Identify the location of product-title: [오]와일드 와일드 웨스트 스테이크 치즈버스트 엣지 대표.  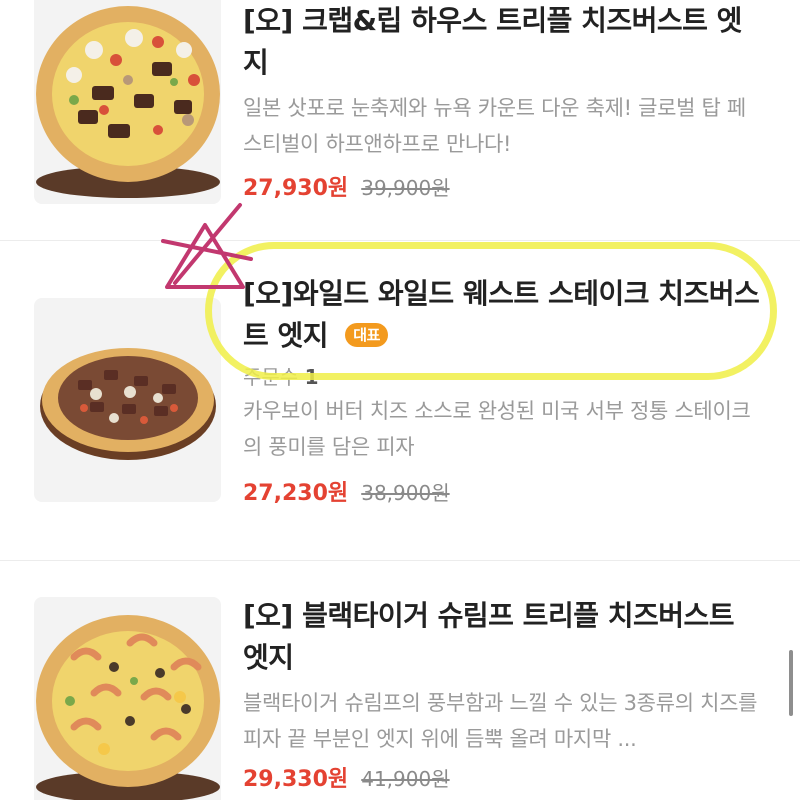
(503, 315).